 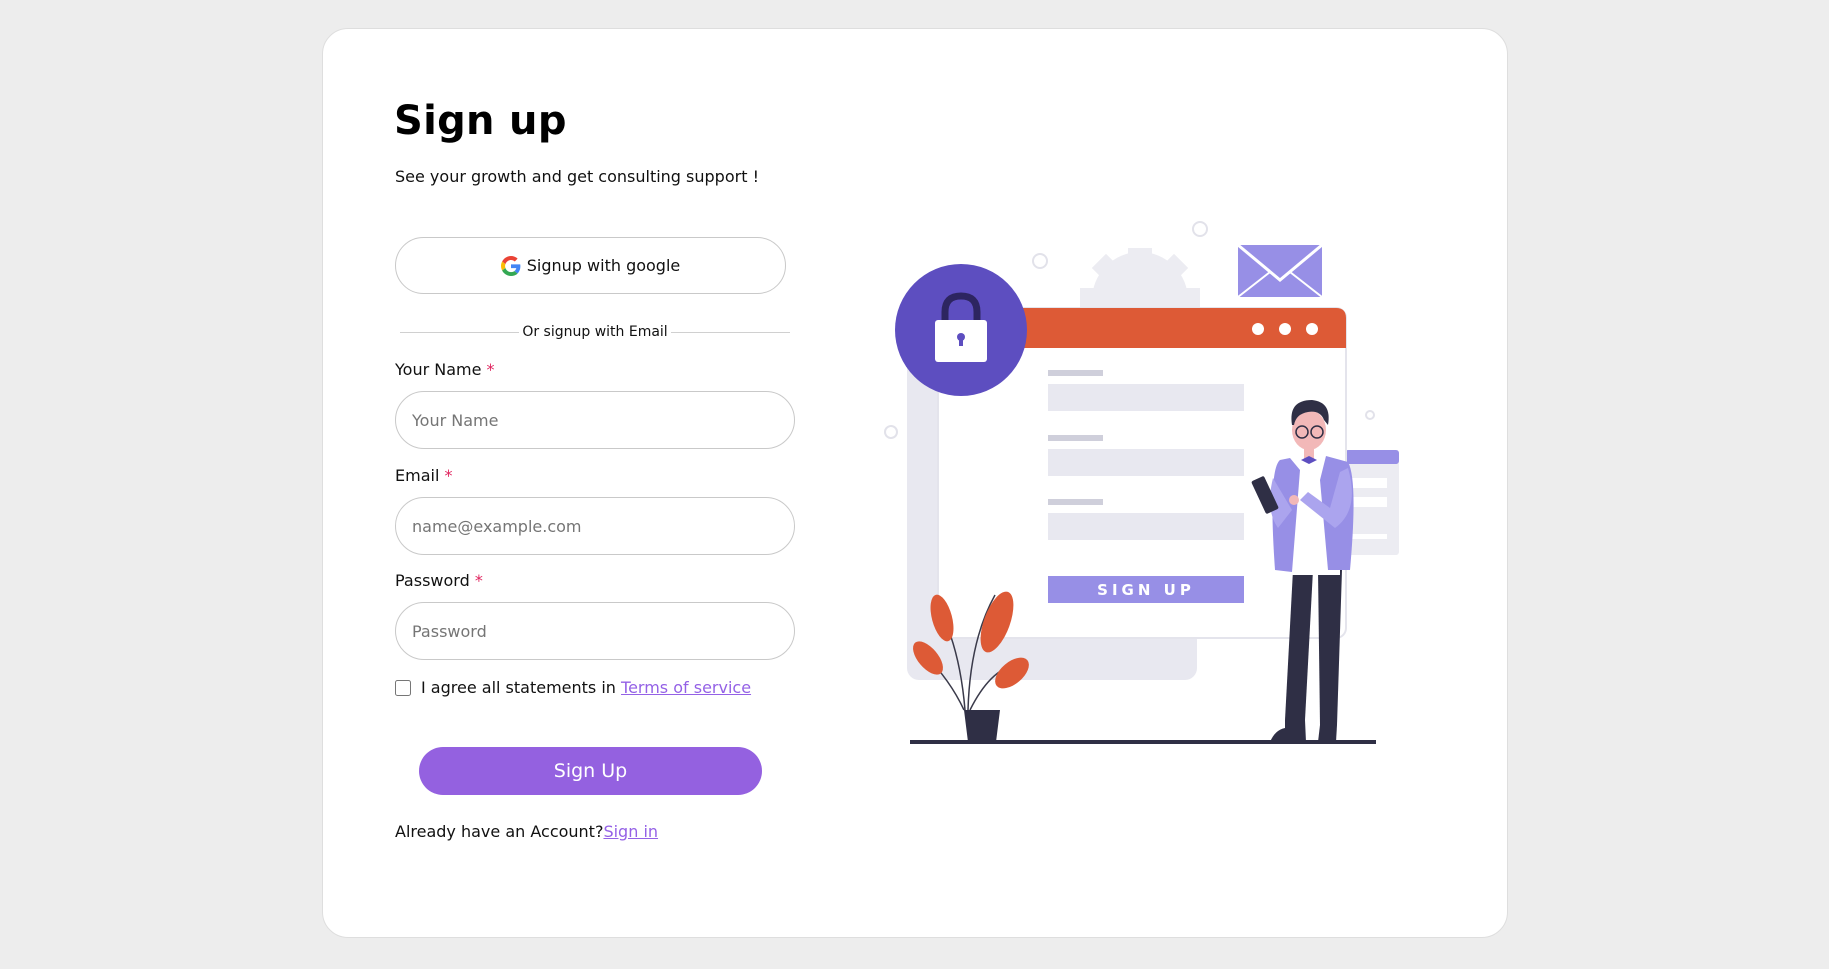 I want to click on sign-up-button: Sign Up, so click(x=590, y=771).